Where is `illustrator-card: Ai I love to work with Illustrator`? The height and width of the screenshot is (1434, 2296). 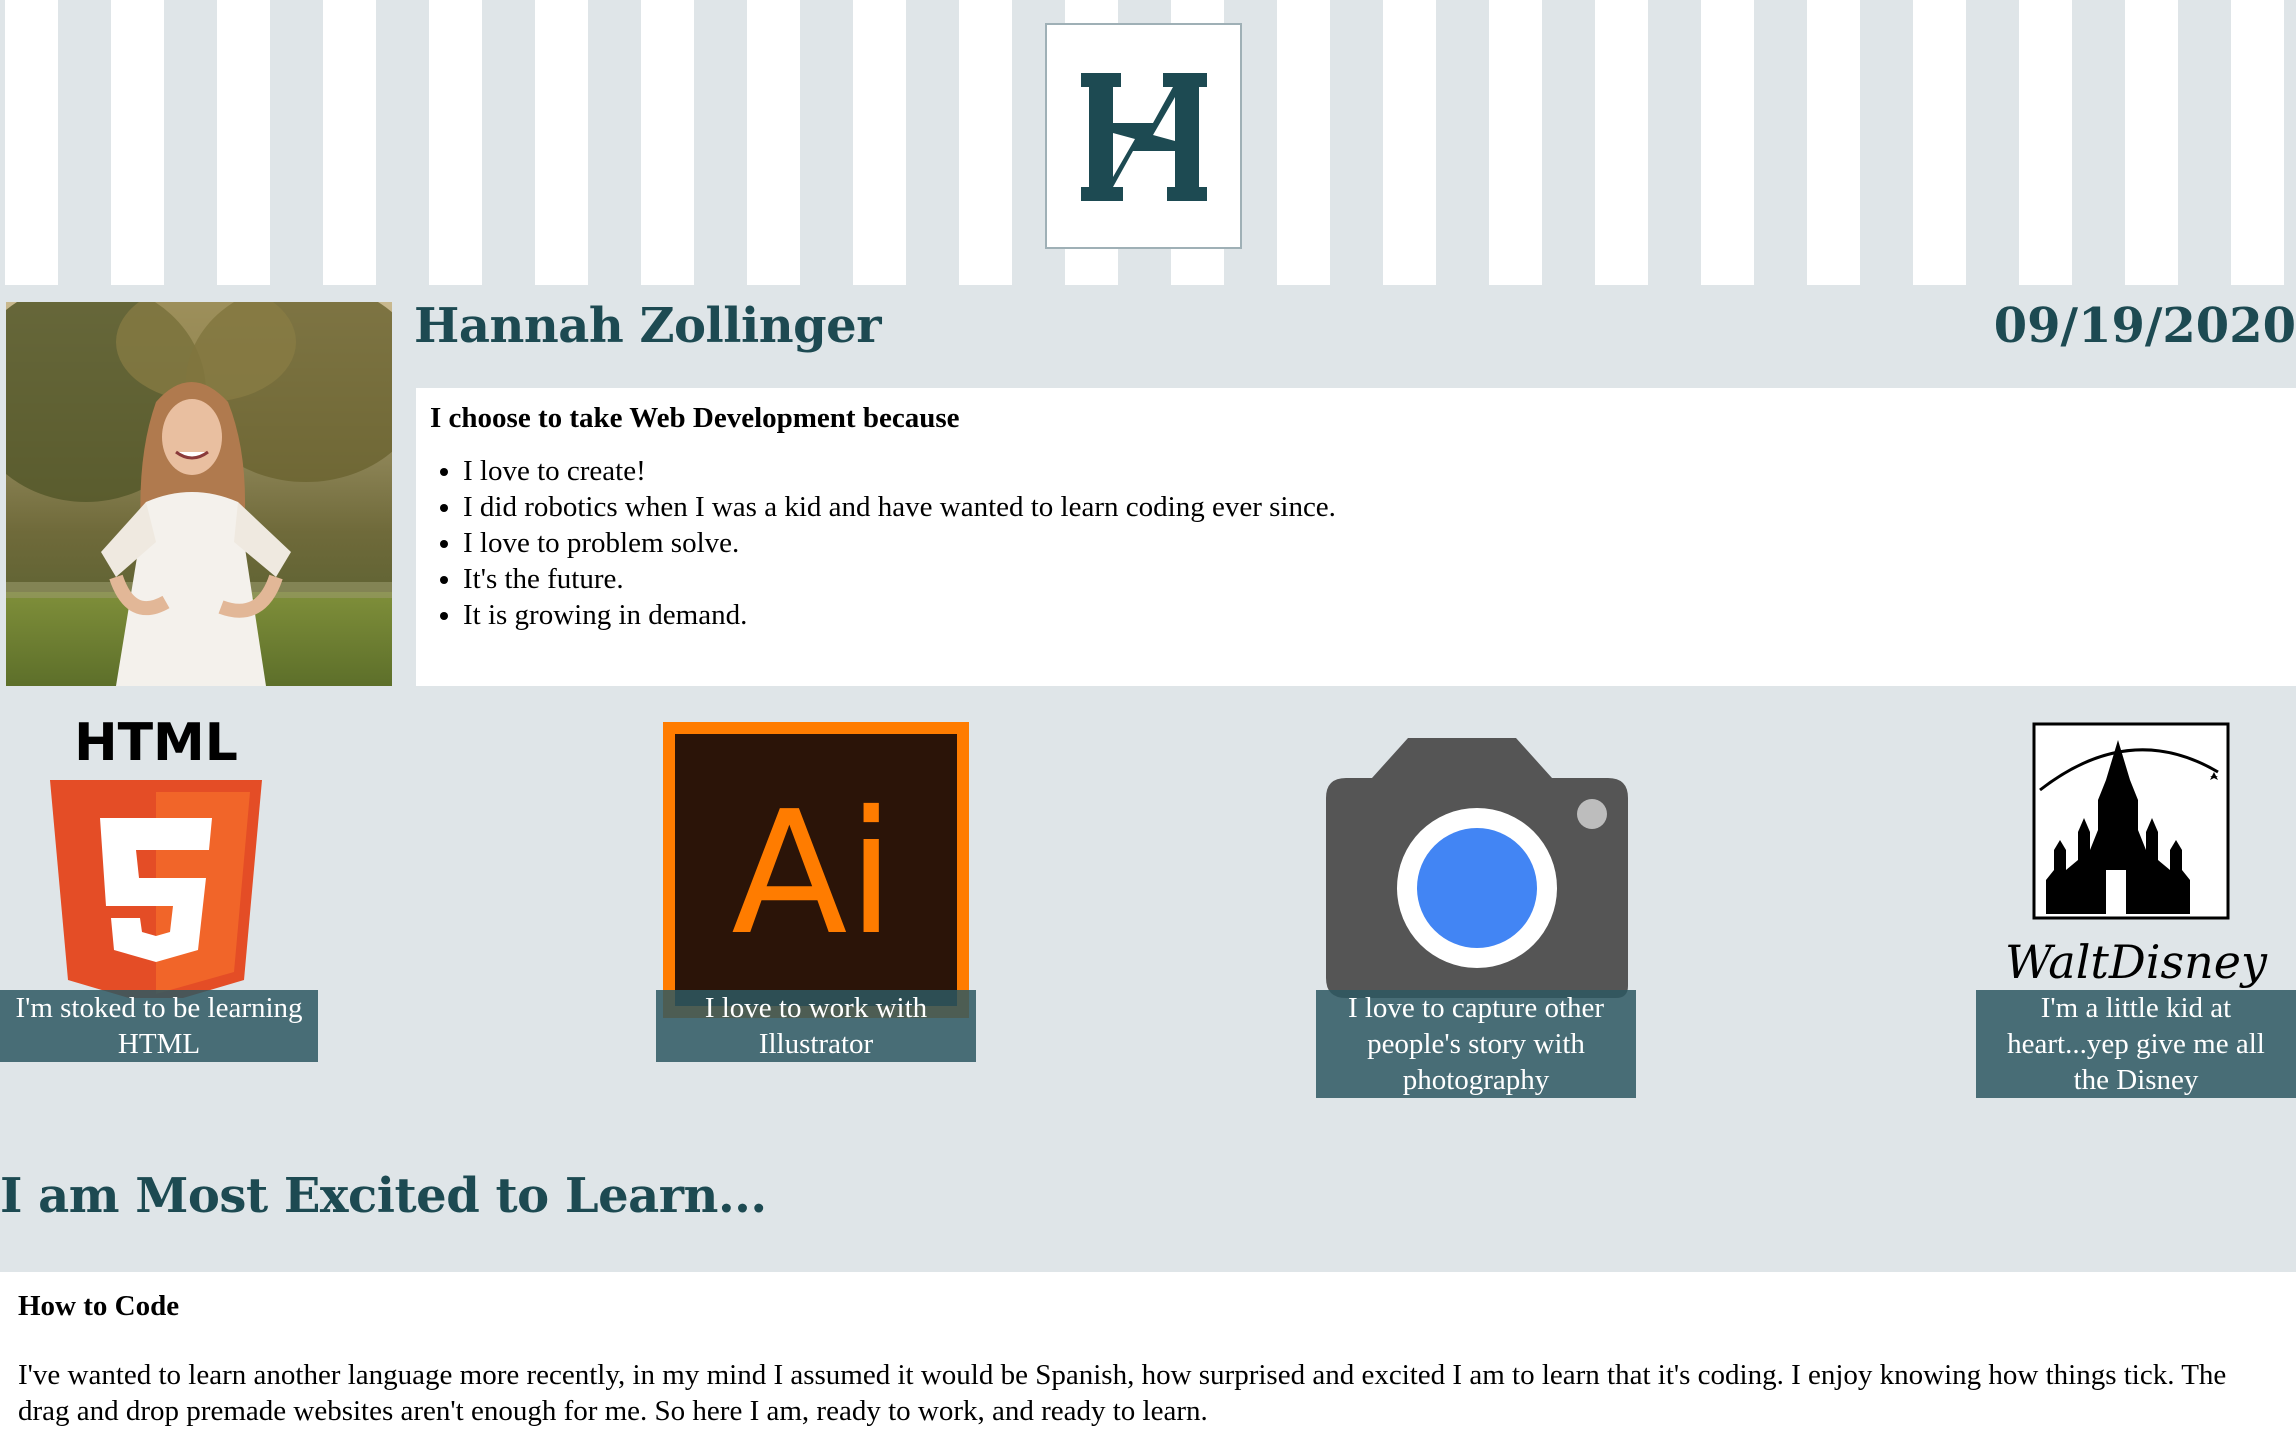
illustrator-card: Ai I love to work with Illustrator is located at coordinates (816, 892).